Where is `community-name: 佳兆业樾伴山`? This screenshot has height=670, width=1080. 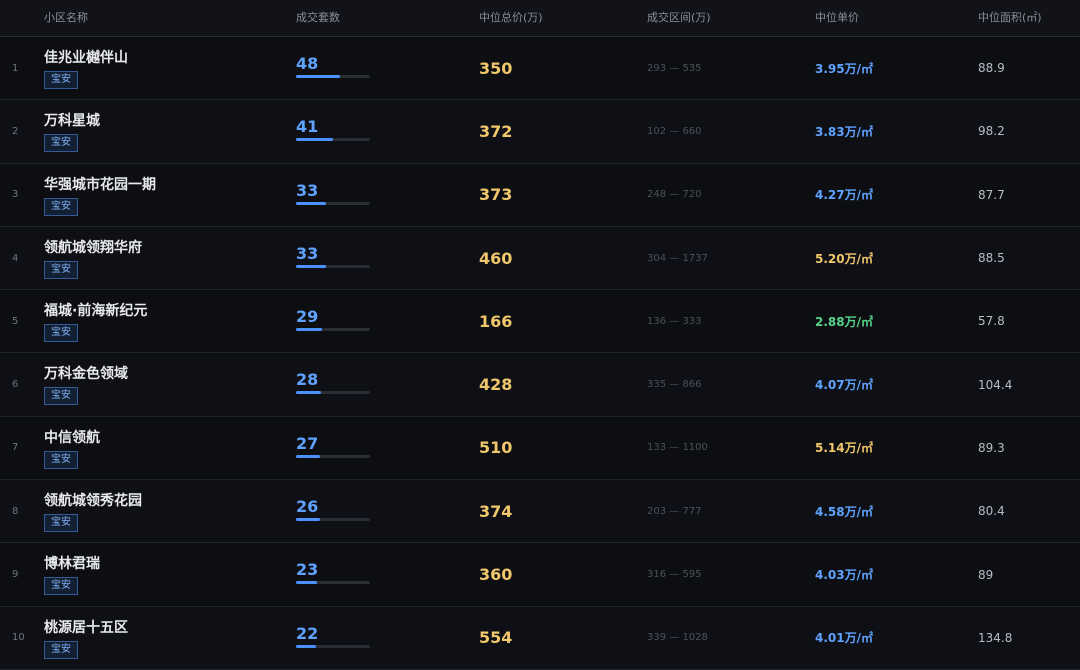 community-name: 佳兆业樾伴山 is located at coordinates (86, 57).